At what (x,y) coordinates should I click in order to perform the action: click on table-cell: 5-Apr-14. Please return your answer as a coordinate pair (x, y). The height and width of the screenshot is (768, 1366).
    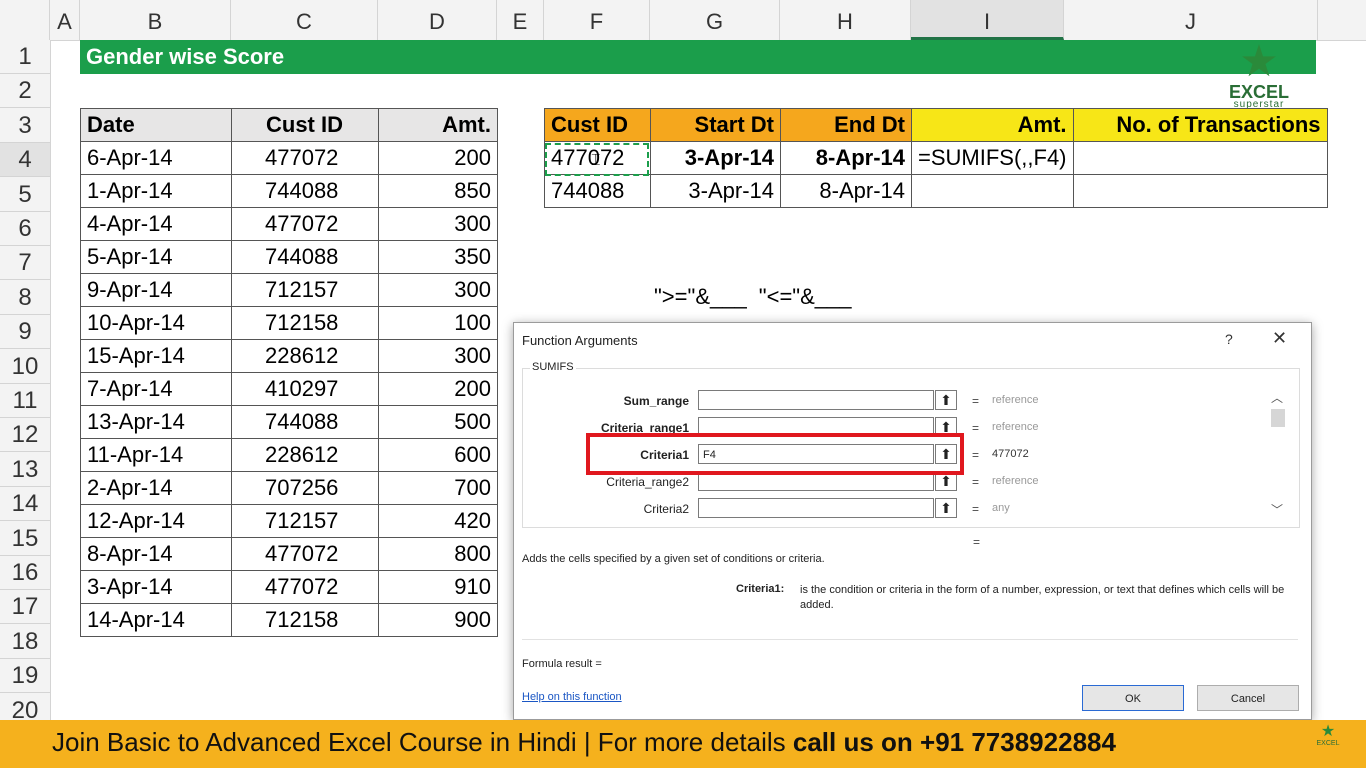
    Looking at the image, I should click on (156, 257).